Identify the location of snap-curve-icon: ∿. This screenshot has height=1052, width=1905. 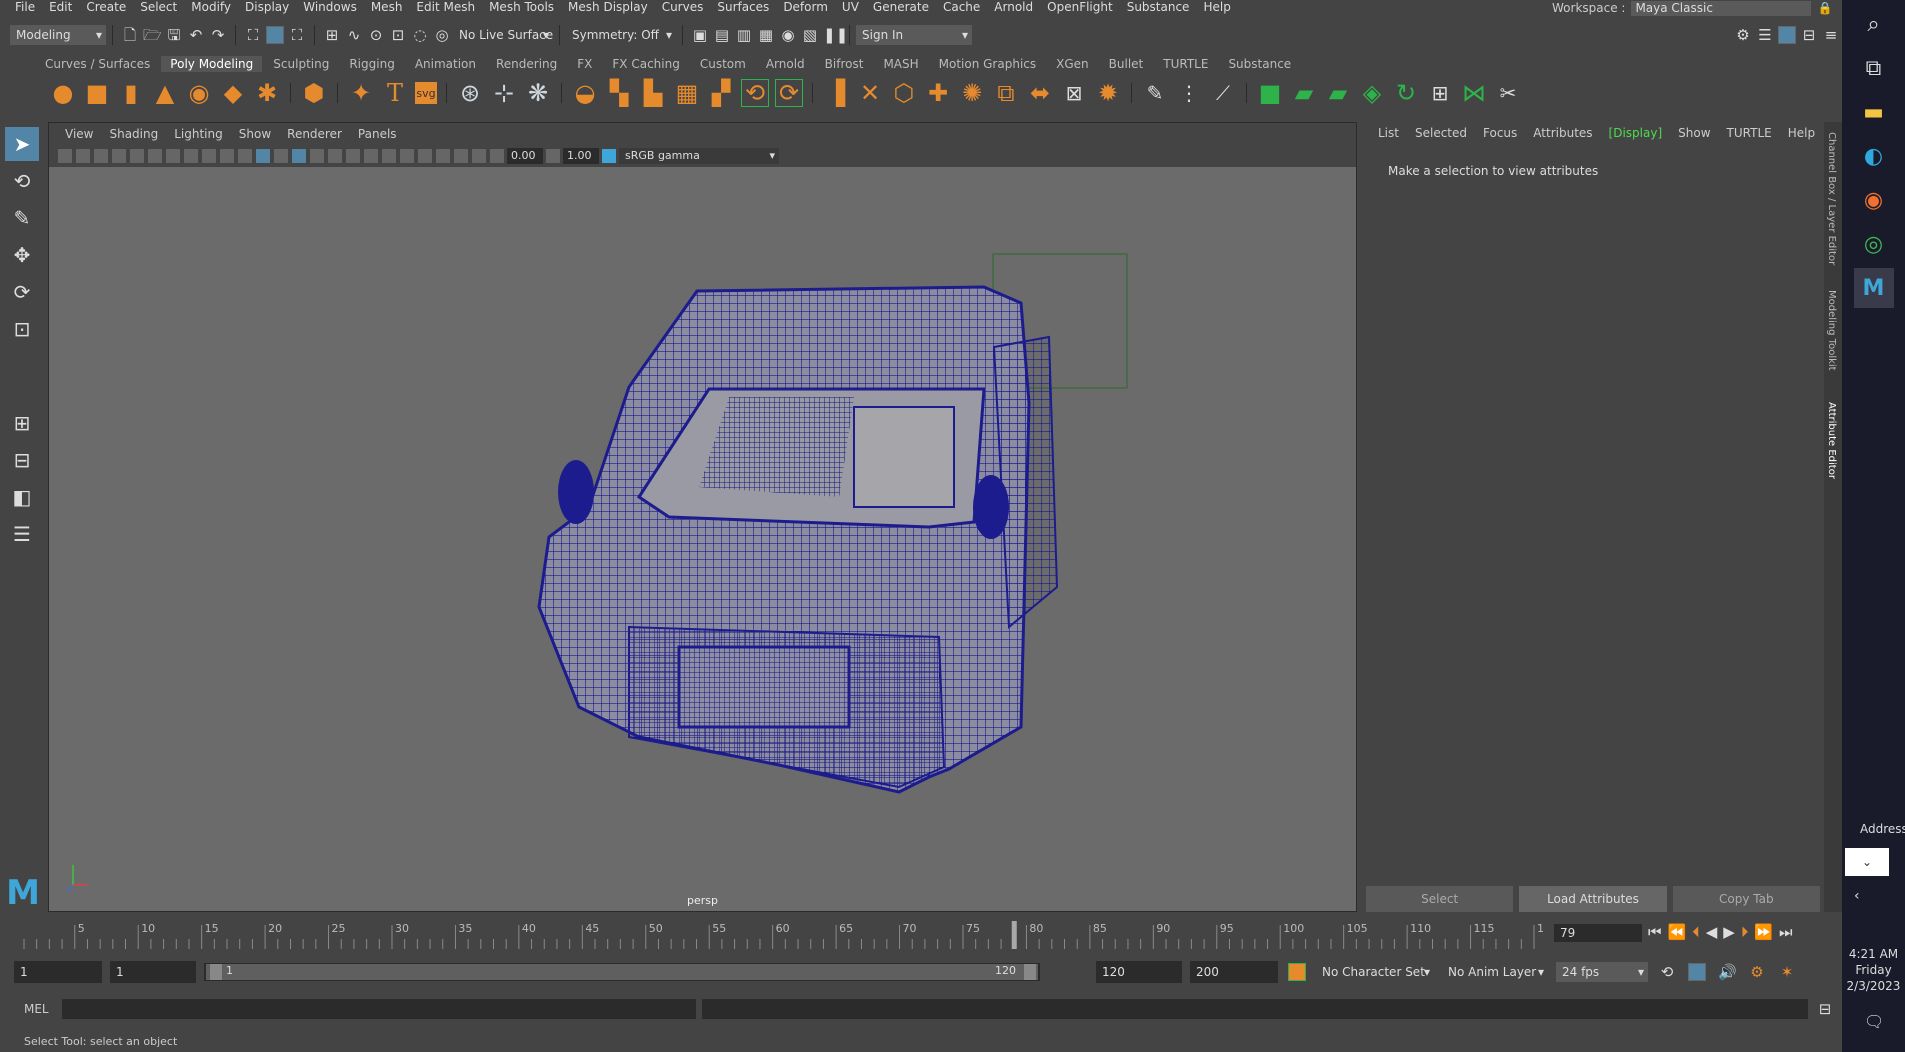
(354, 35).